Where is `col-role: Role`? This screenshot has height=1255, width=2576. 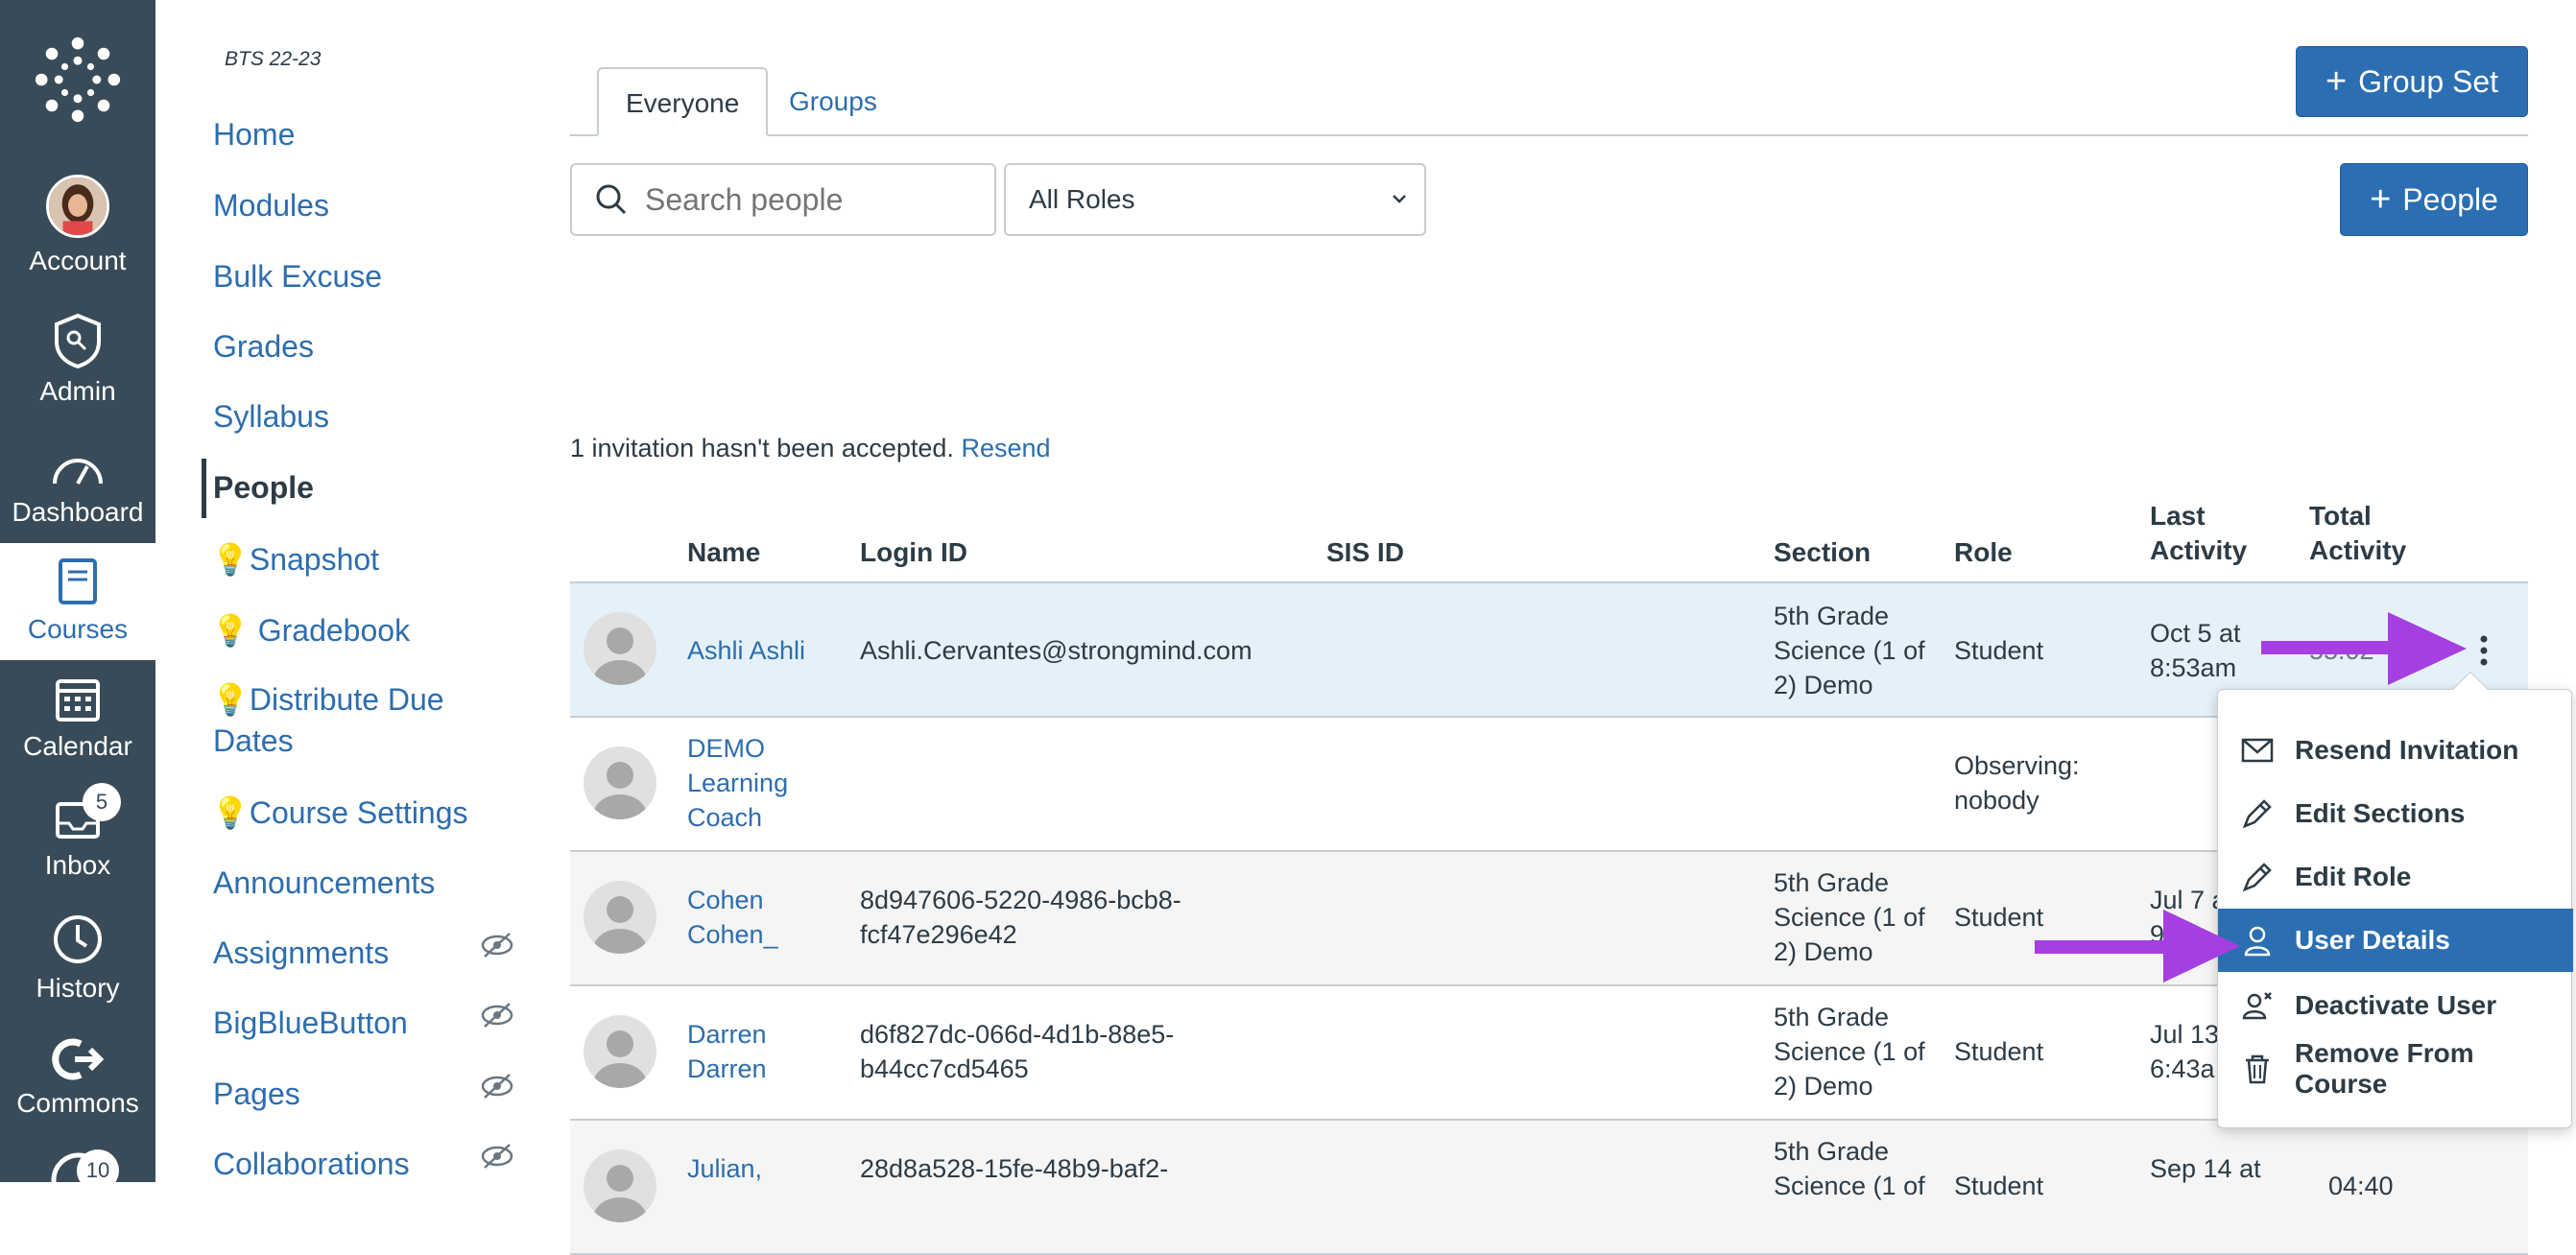 col-role: Role is located at coordinates (1983, 552).